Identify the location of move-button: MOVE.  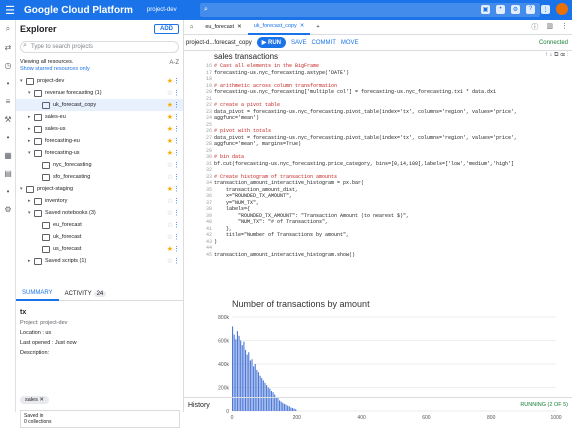
(350, 43).